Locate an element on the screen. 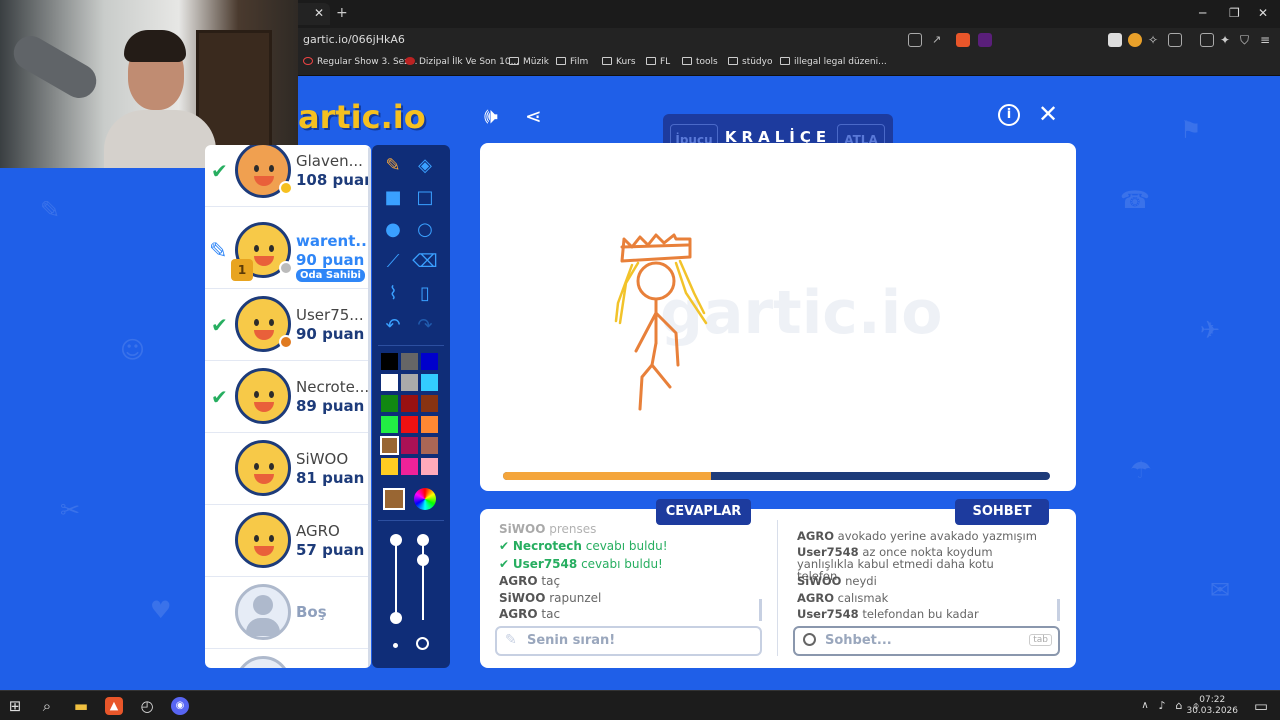 The width and height of the screenshot is (1280, 720). sidebar-icon is located at coordinates (1207, 40).